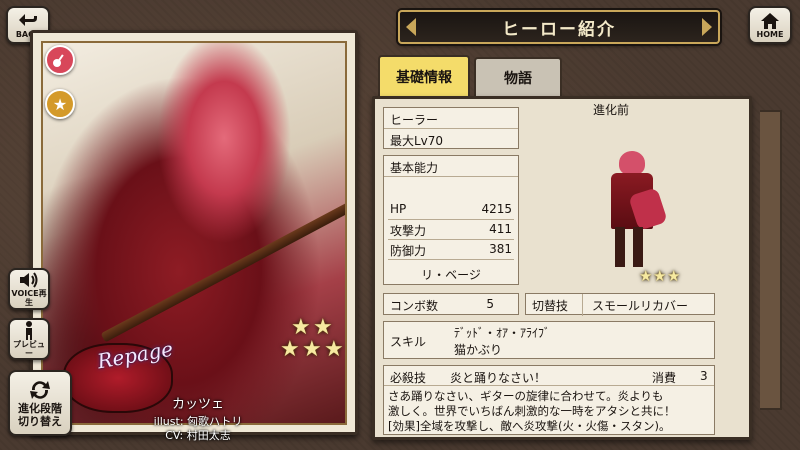 The image size is (800, 450). What do you see at coordinates (414, 306) in the screenshot?
I see `combo-label: コンボ数` at bounding box center [414, 306].